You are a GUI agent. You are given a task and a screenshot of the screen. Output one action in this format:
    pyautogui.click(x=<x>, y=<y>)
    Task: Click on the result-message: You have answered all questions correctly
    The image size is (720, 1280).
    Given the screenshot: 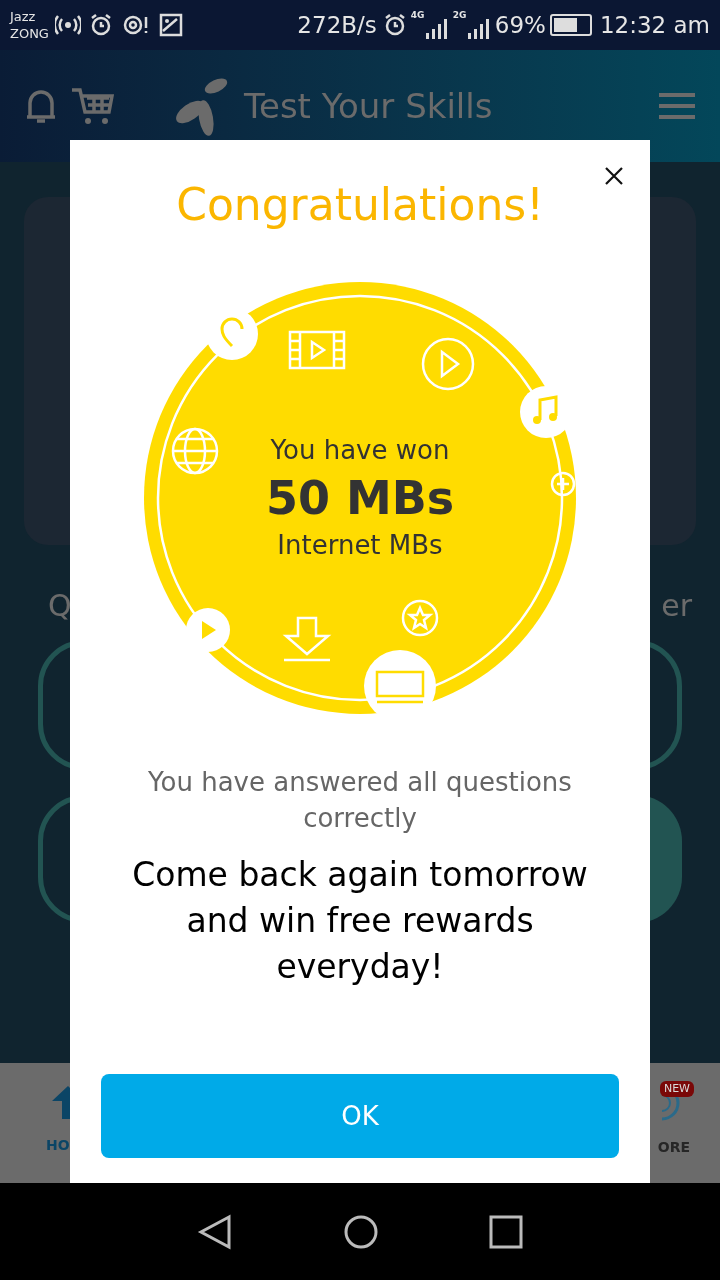 What is the action you would take?
    pyautogui.click(x=360, y=800)
    